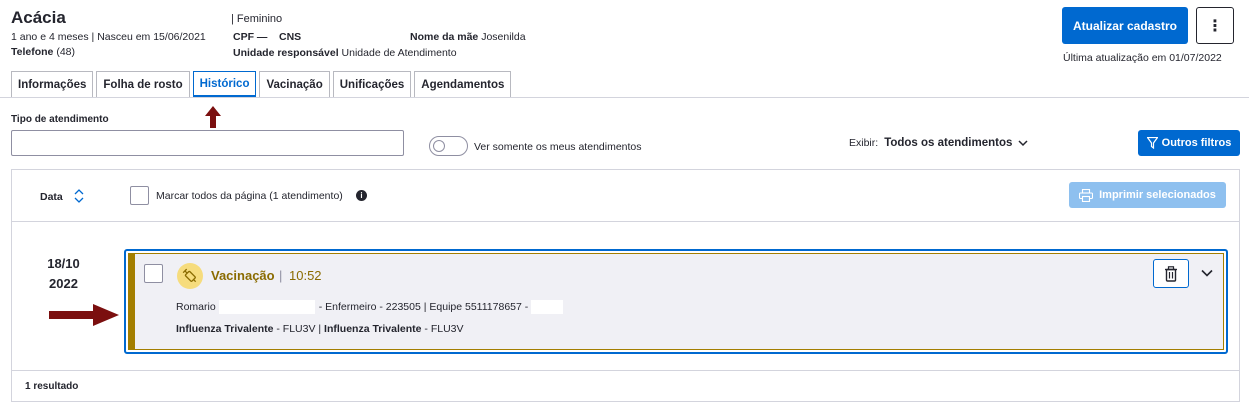  What do you see at coordinates (213, 117) in the screenshot?
I see `annotation-arrow-up-icon` at bounding box center [213, 117].